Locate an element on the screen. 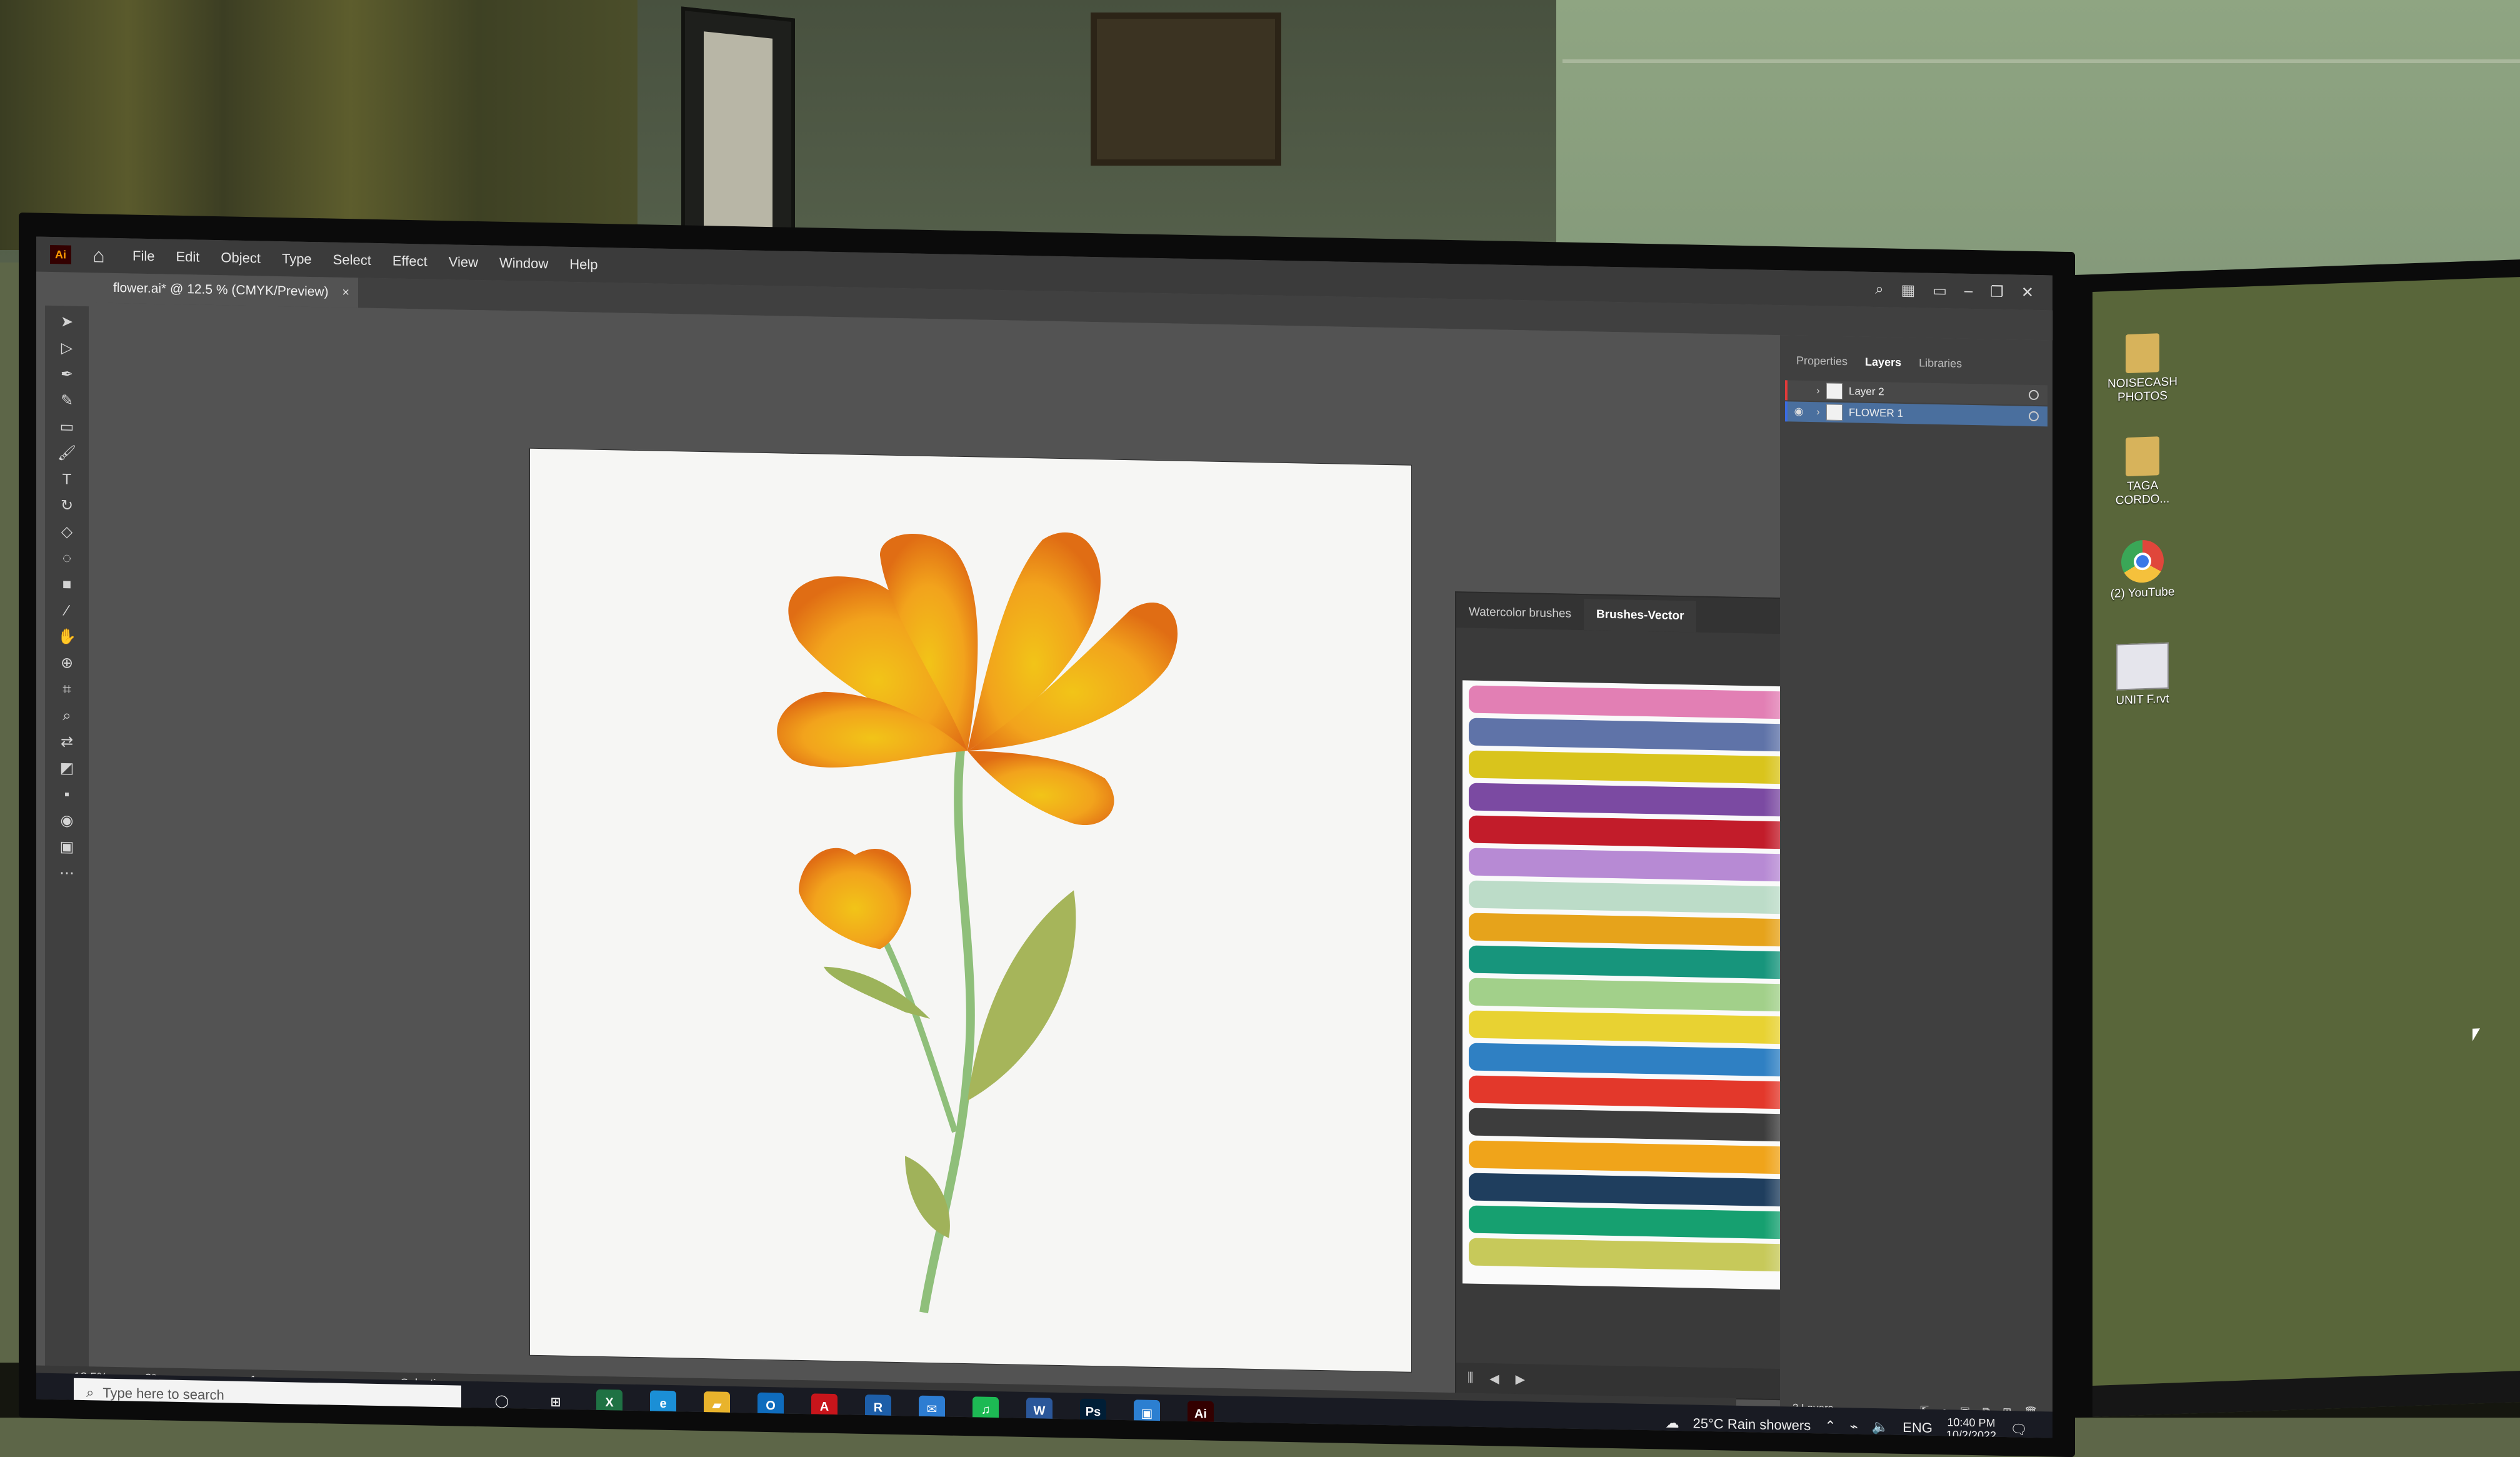  layers-panel-tabs: Properties Layers Libraries is located at coordinates (1916, 359).